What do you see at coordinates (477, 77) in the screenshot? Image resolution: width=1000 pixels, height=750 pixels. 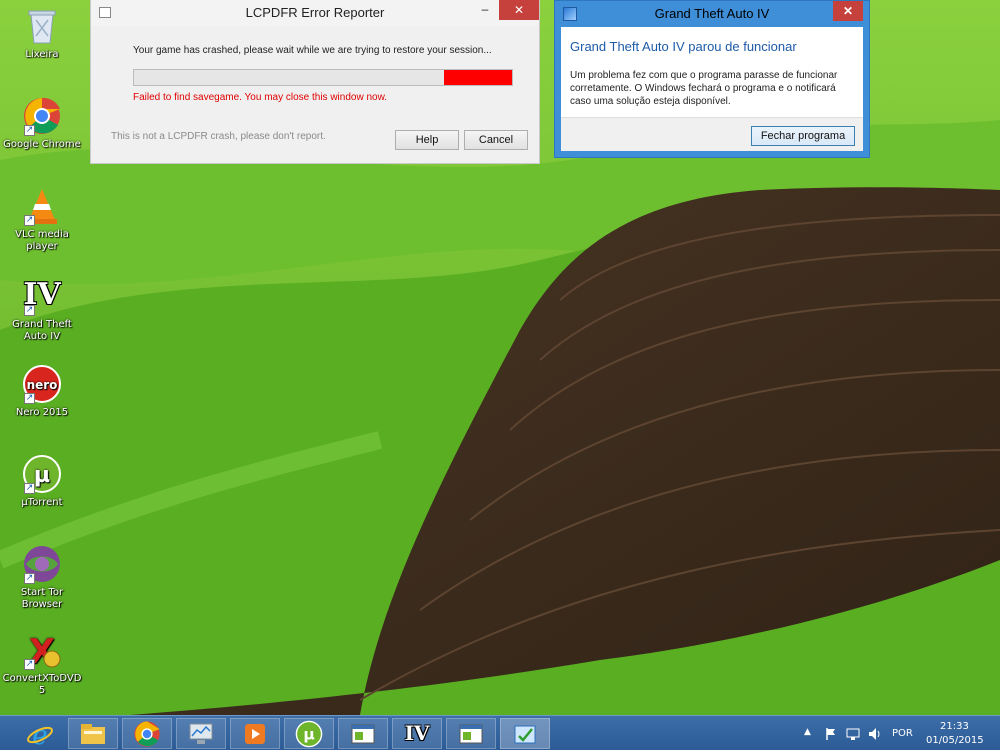 I see `progress-fill` at bounding box center [477, 77].